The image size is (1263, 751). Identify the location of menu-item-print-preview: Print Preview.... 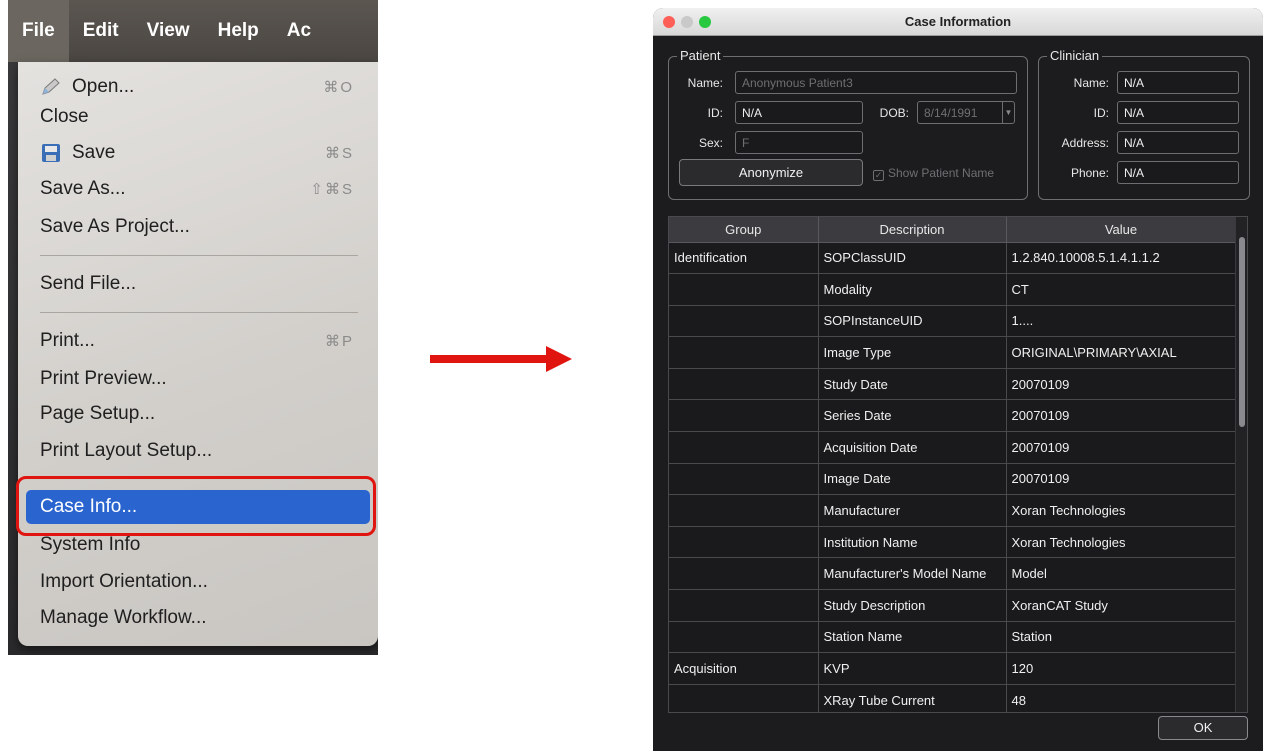
(198, 379).